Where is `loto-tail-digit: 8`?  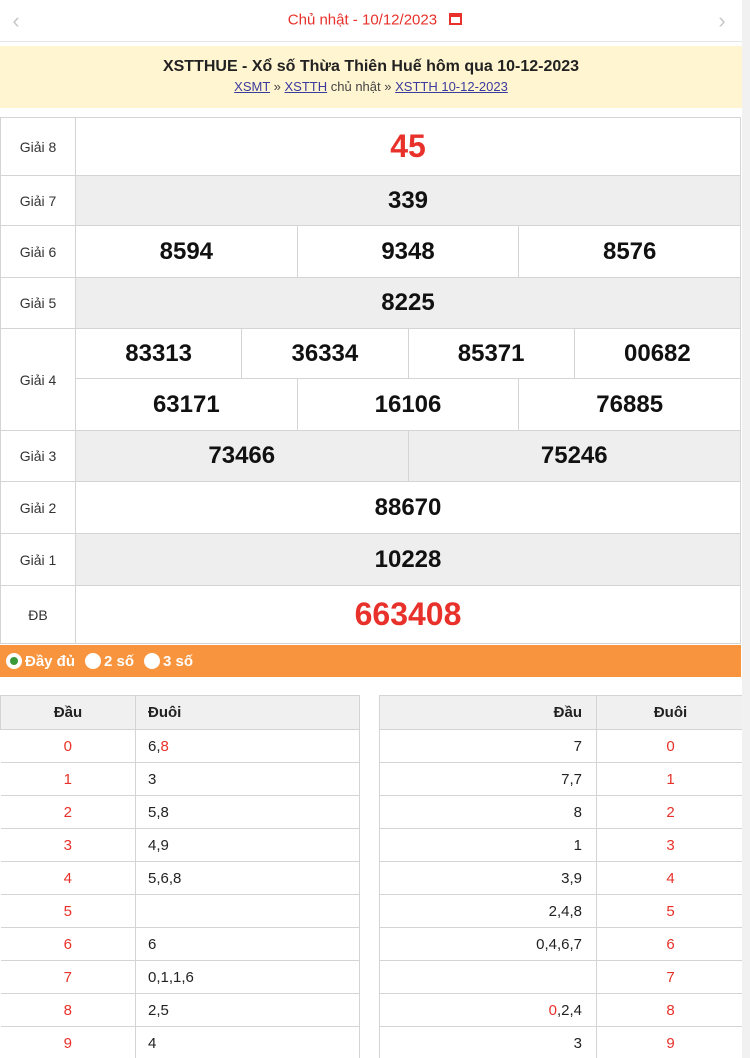 loto-tail-digit: 8 is located at coordinates (670, 1010).